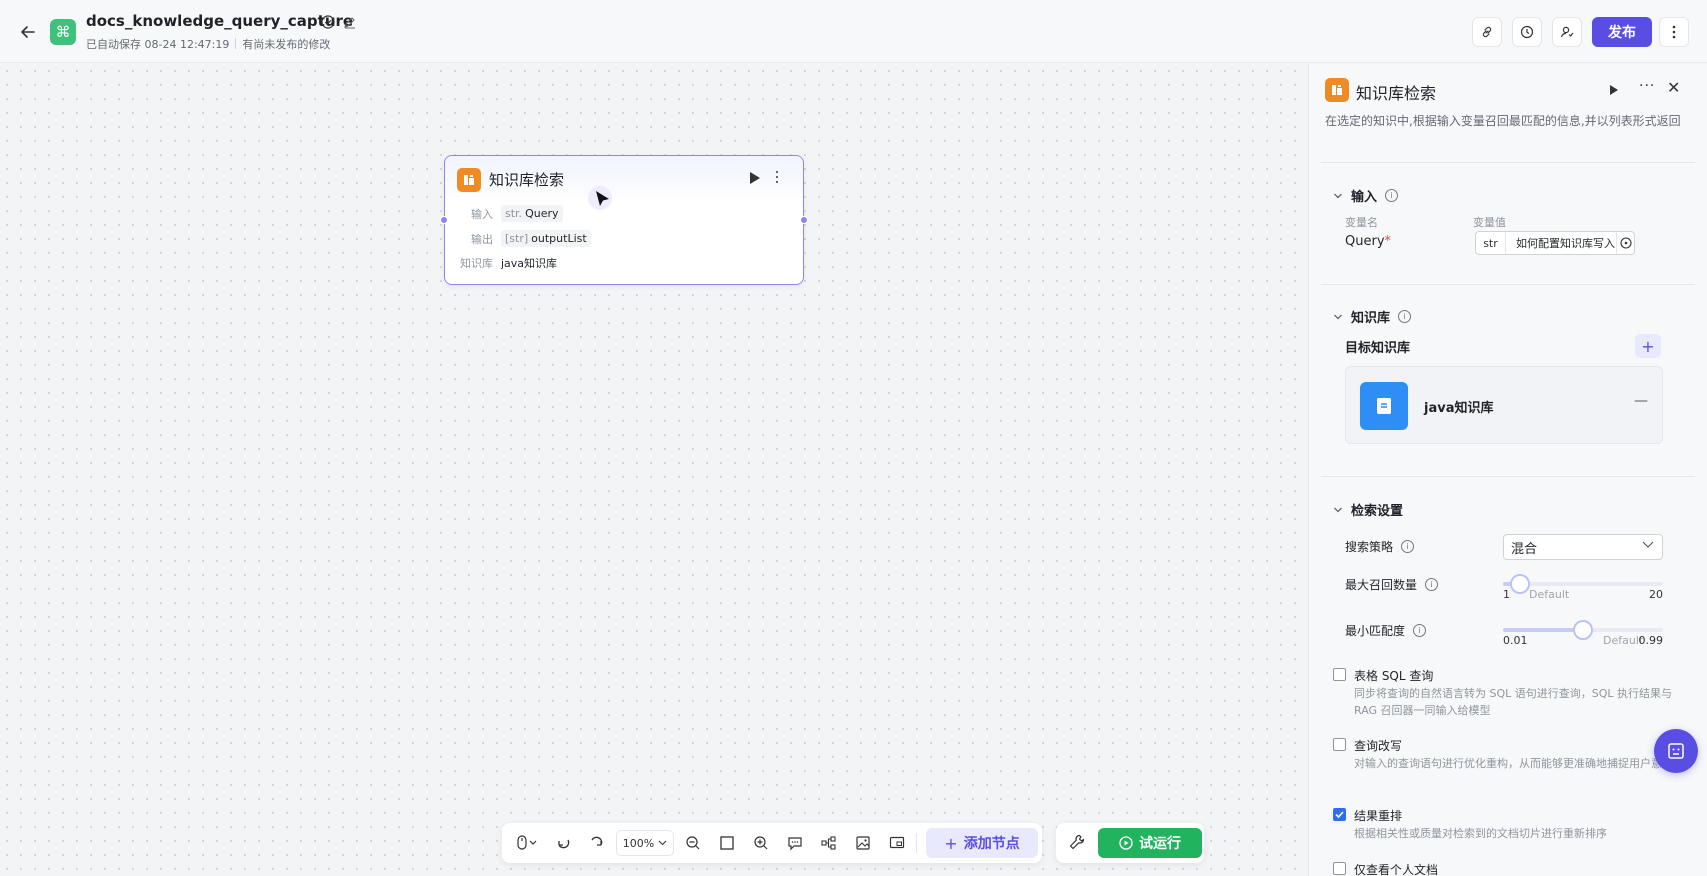 Image resolution: width=1707 pixels, height=876 pixels. Describe the element at coordinates (1641, 401) in the screenshot. I see `remove-kb-button: —` at that location.